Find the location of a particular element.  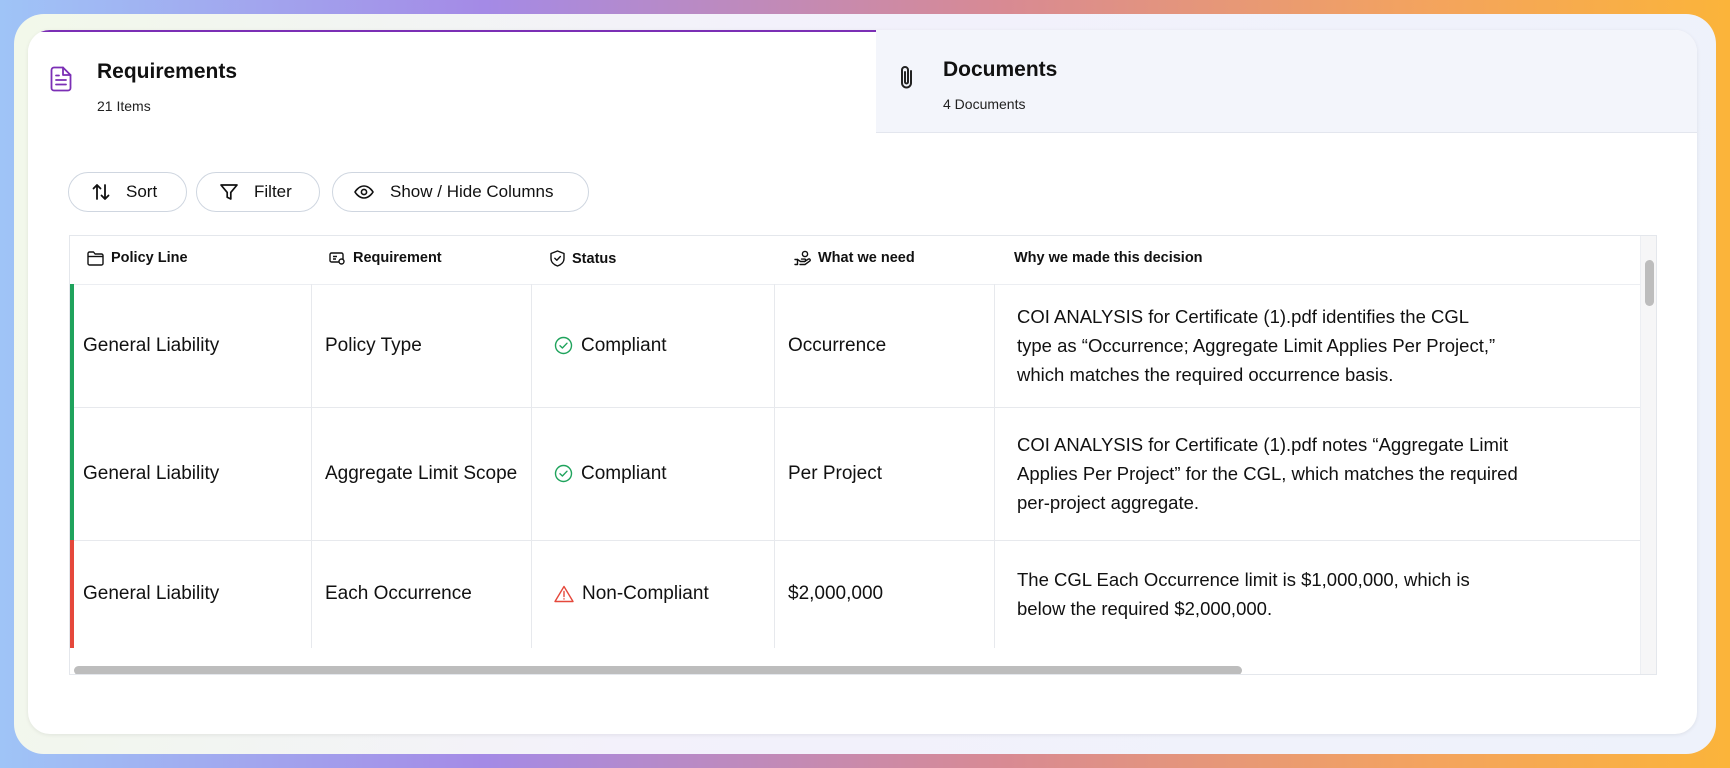

folder-icon is located at coordinates (95, 258).